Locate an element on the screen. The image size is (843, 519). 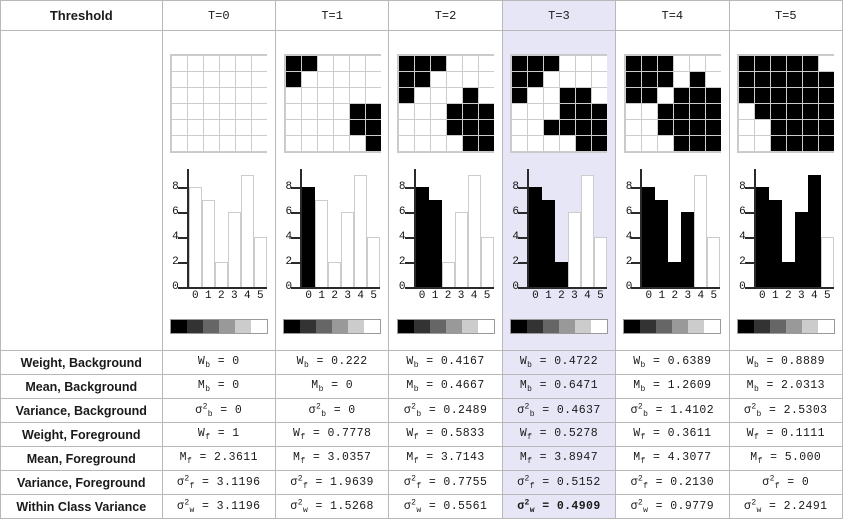
cell-6-4: σ2w = 0.9779 is located at coordinates (672, 506).